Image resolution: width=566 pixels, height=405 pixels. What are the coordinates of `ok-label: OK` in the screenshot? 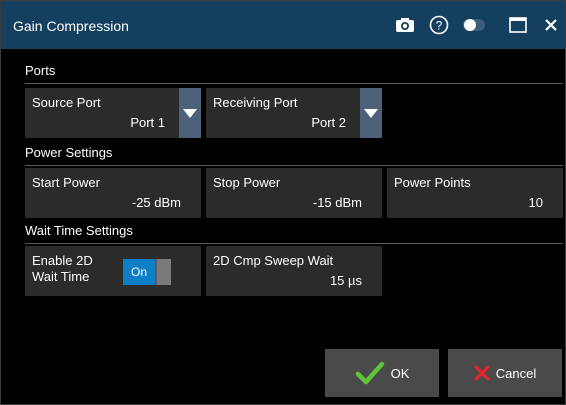 It's located at (400, 373).